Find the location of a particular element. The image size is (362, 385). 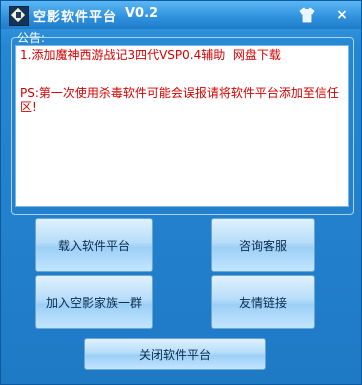

close-platform-button: 关闭软件平台 is located at coordinates (175, 354).